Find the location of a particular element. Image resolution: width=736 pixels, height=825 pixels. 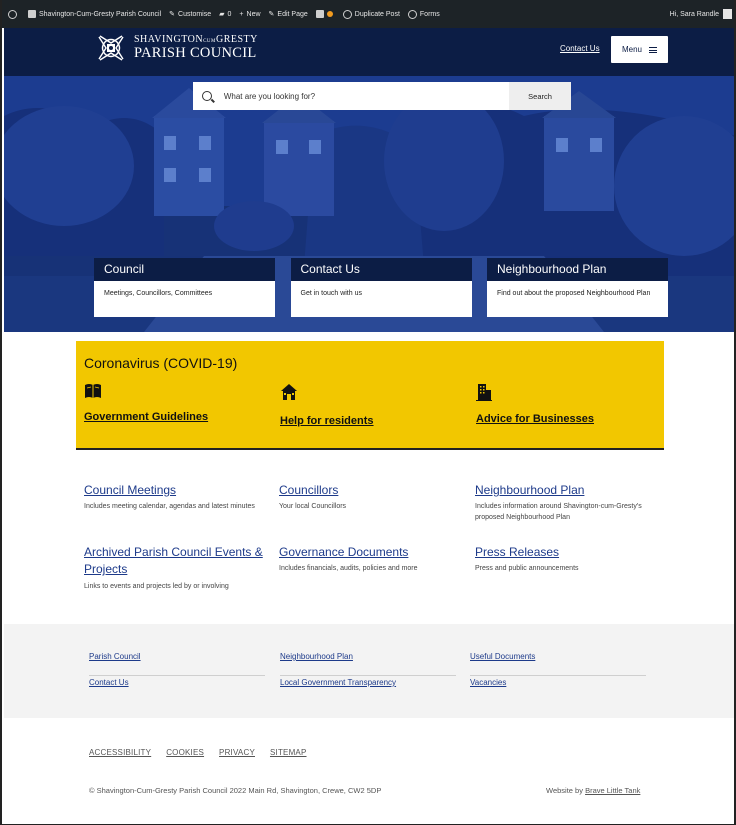

footer-column: Useful Documents Vacancies is located at coordinates (558, 676).